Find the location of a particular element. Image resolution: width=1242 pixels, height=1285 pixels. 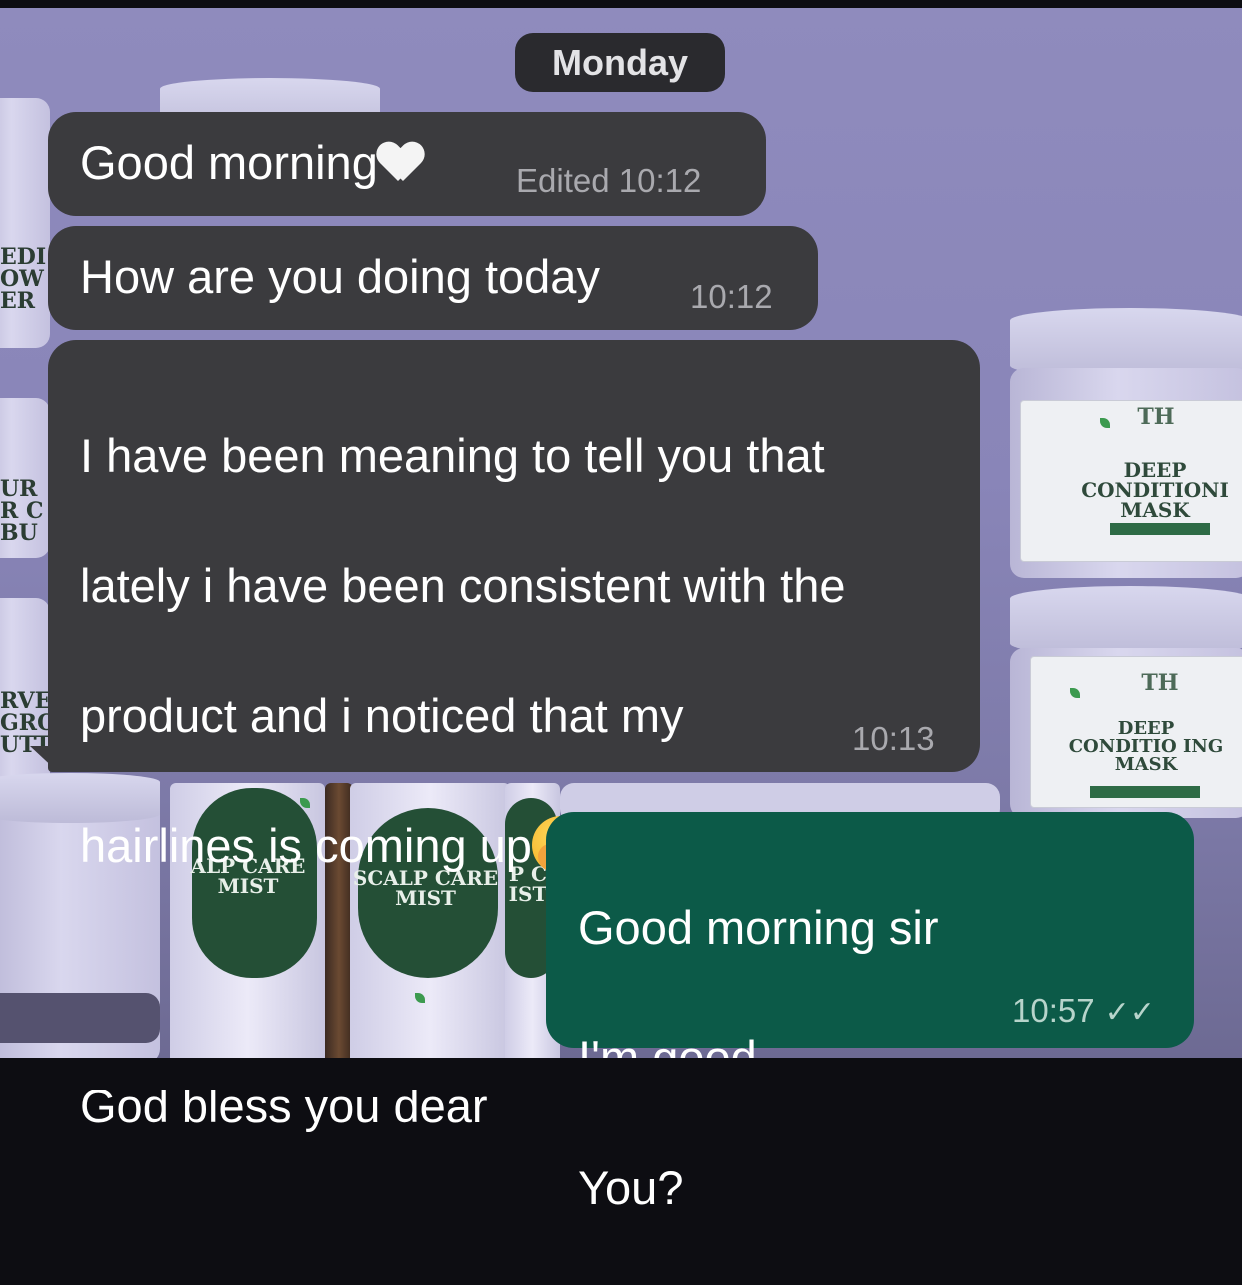

message-meta: Edited 10:12 is located at coordinates (608, 181).